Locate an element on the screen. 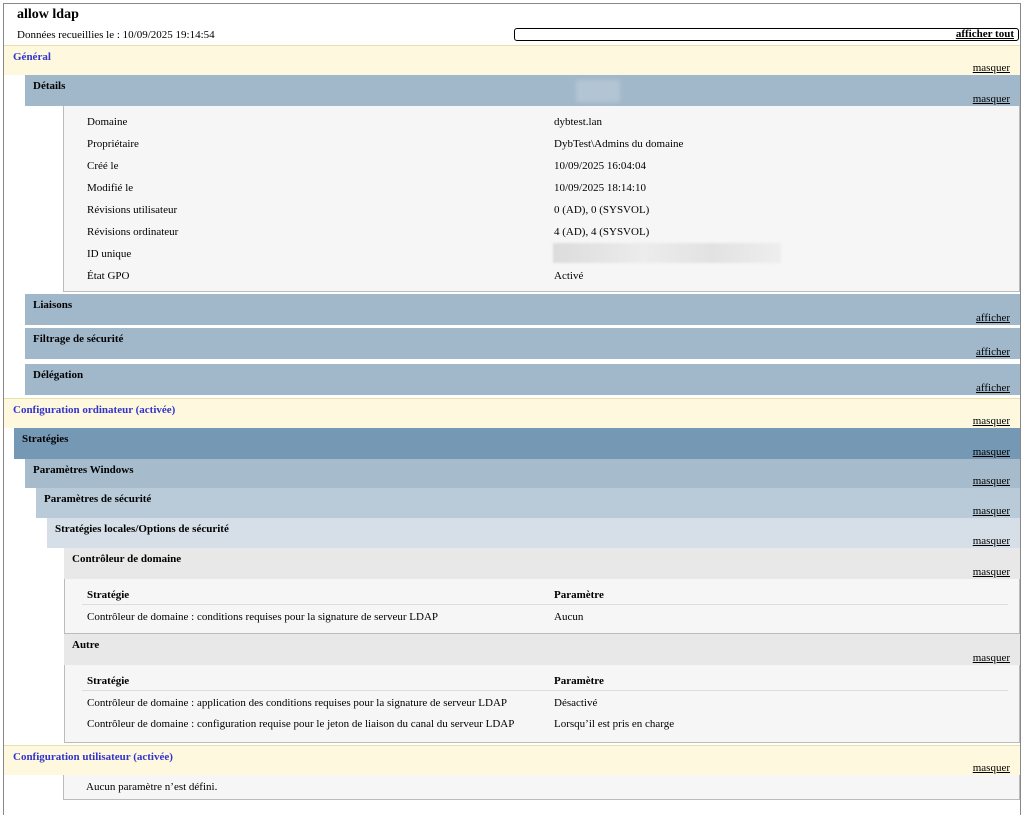  section-security-filtering-toggle: afficher is located at coordinates (993, 352).